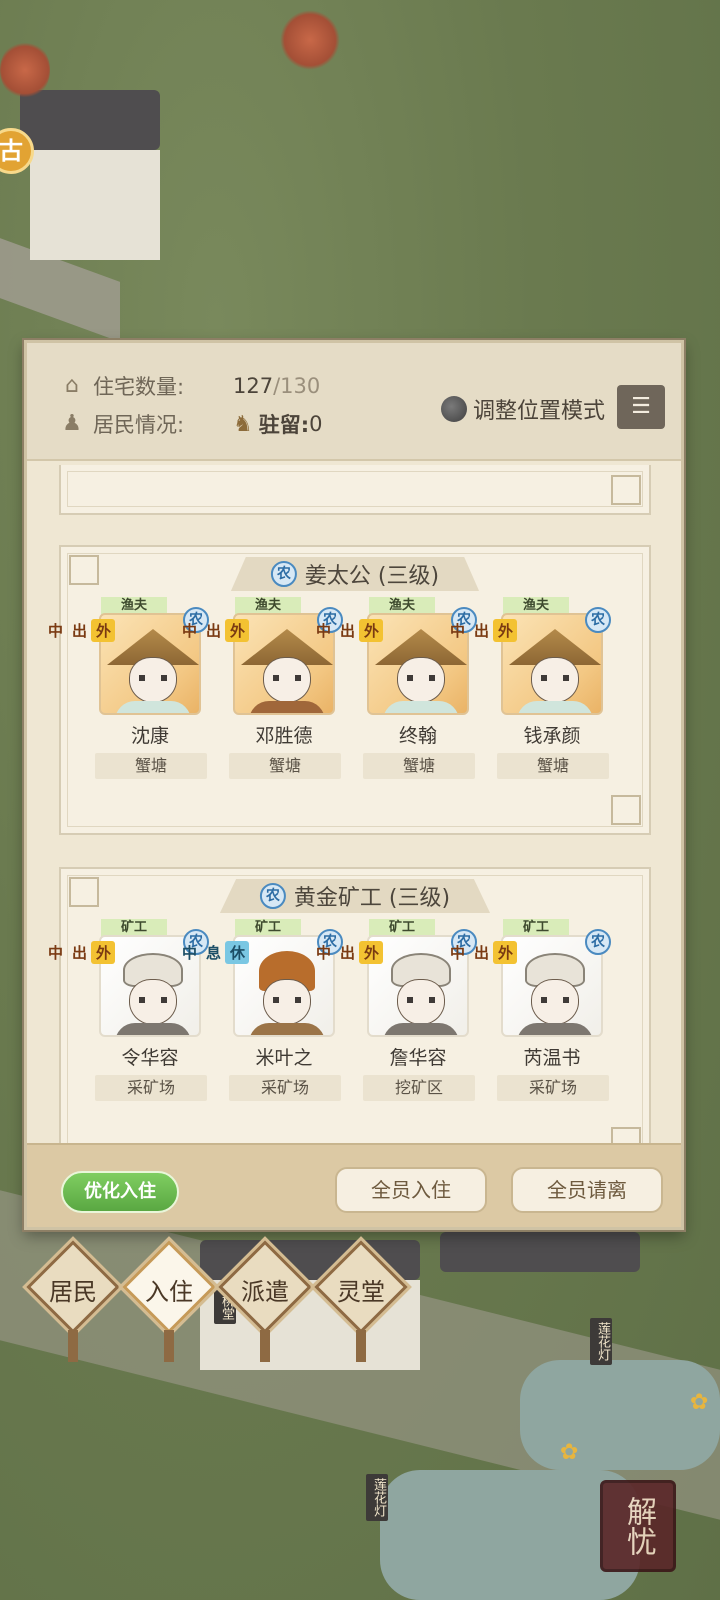 The width and height of the screenshot is (720, 1600). What do you see at coordinates (72, 423) in the screenshot?
I see `resident-icon: ♟` at bounding box center [72, 423].